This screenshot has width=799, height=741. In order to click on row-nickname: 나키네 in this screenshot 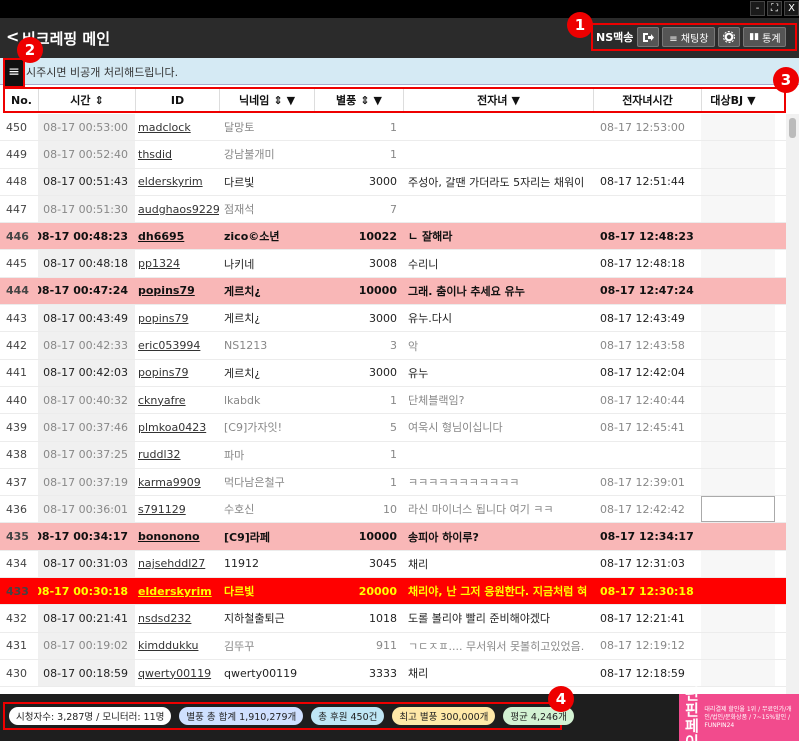, I will do `click(239, 264)`.